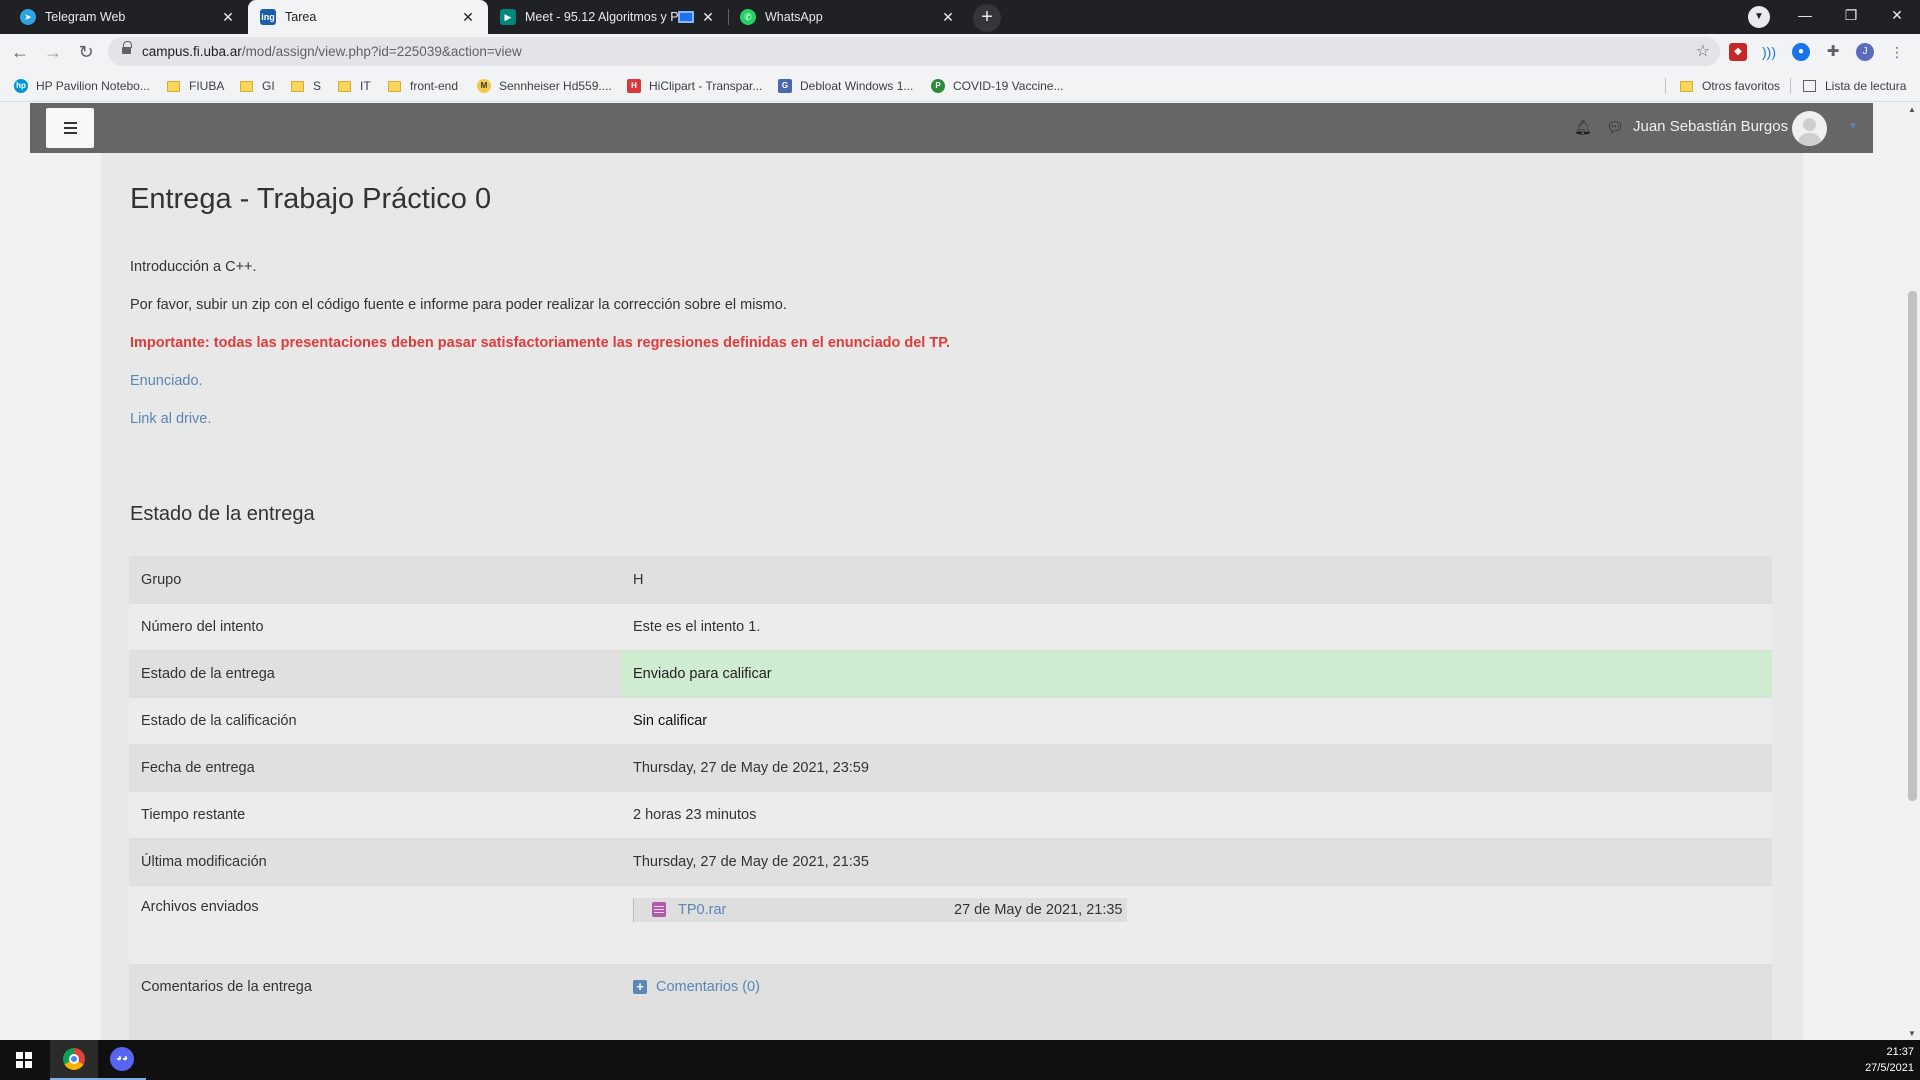 This screenshot has height=1080, width=1920. What do you see at coordinates (702, 910) in the screenshot?
I see `file-link: TP0.rar` at bounding box center [702, 910].